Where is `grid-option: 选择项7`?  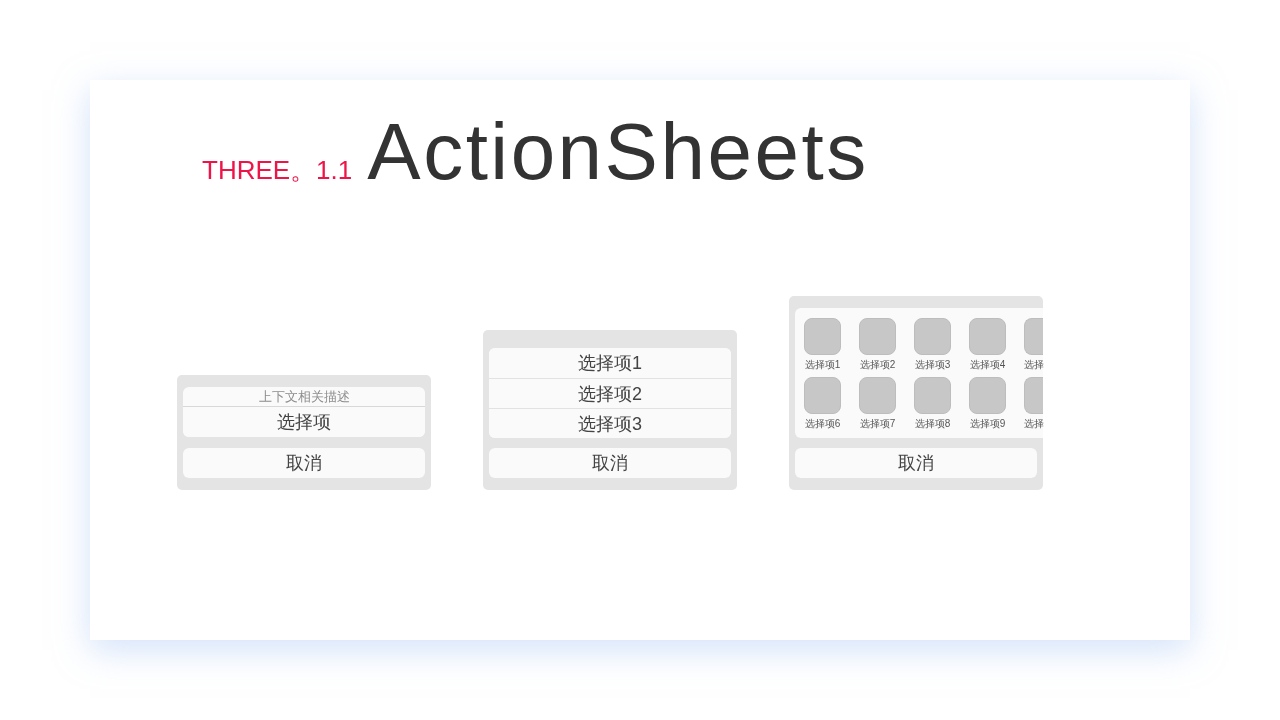
grid-option: 选择项7 is located at coordinates (877, 404).